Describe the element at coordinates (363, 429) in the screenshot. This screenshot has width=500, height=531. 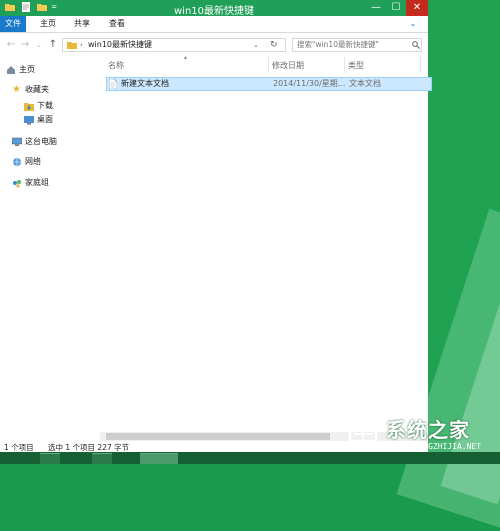
I see `watermark-logo-icon` at that location.